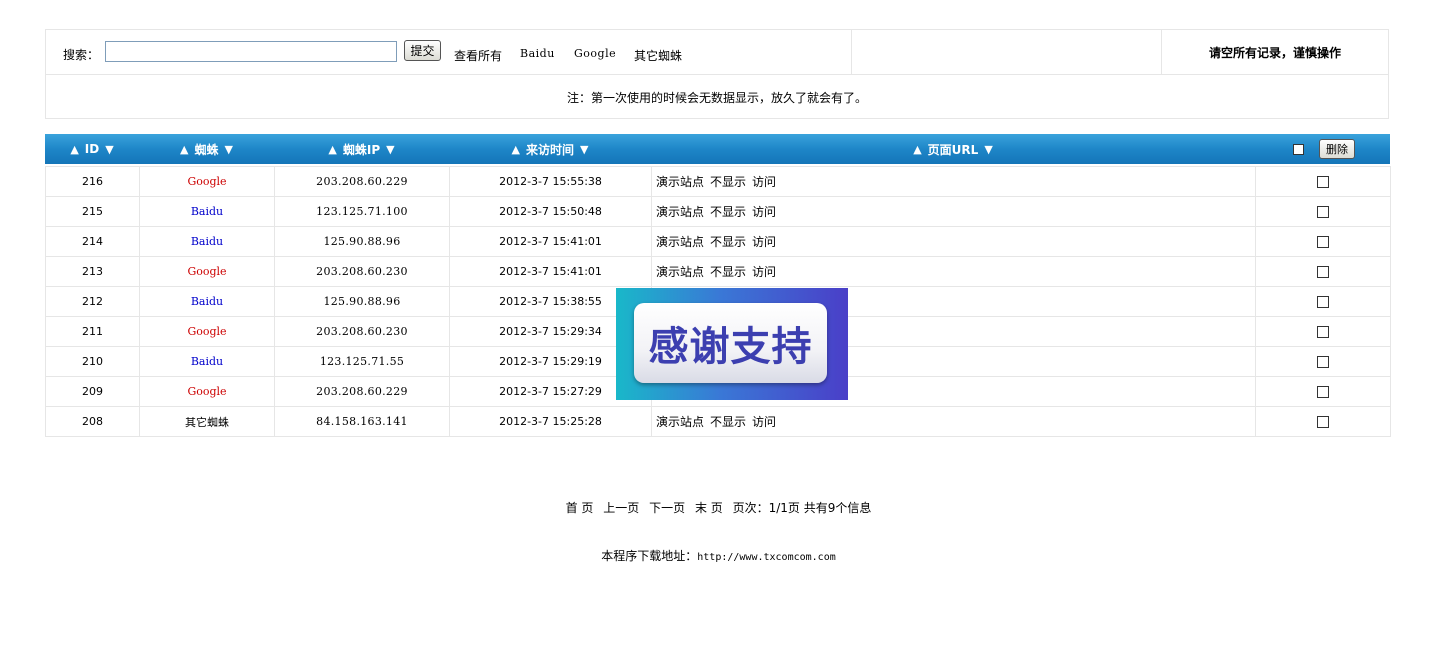 This screenshot has height=670, width=1437. Describe the element at coordinates (658, 55) in the screenshot. I see `other-spider-filter-link: 其它蜘蛛` at that location.